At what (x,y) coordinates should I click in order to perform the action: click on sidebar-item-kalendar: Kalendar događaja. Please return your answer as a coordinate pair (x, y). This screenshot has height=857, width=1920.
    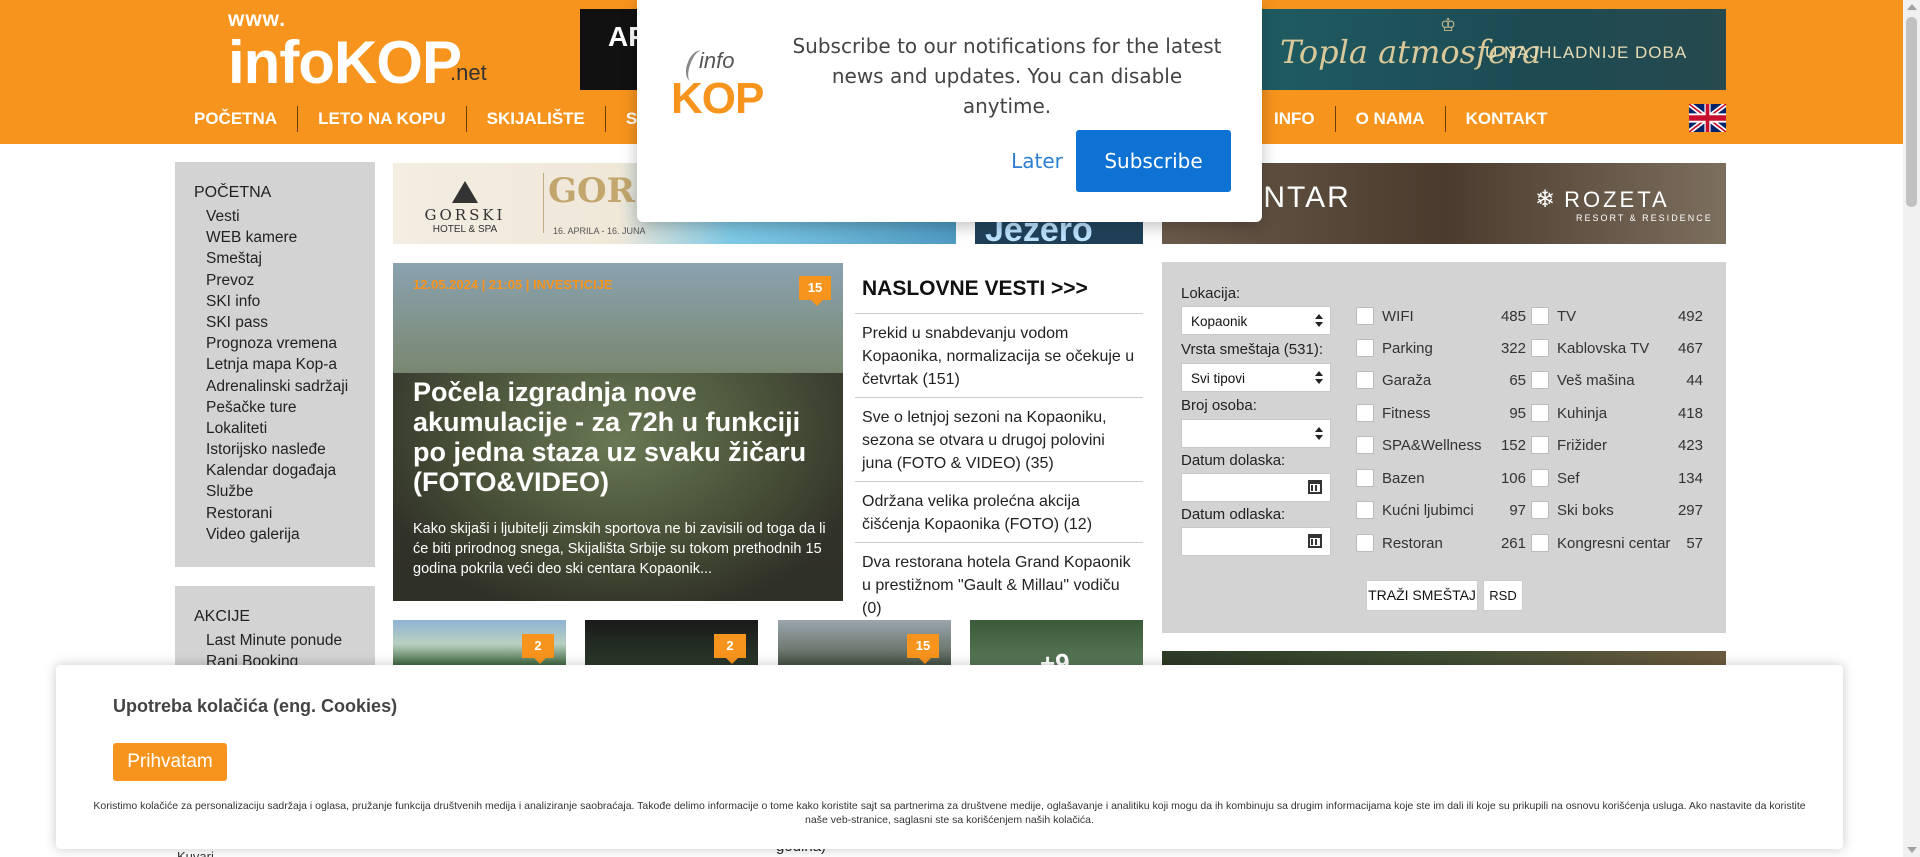
    Looking at the image, I should click on (284, 470).